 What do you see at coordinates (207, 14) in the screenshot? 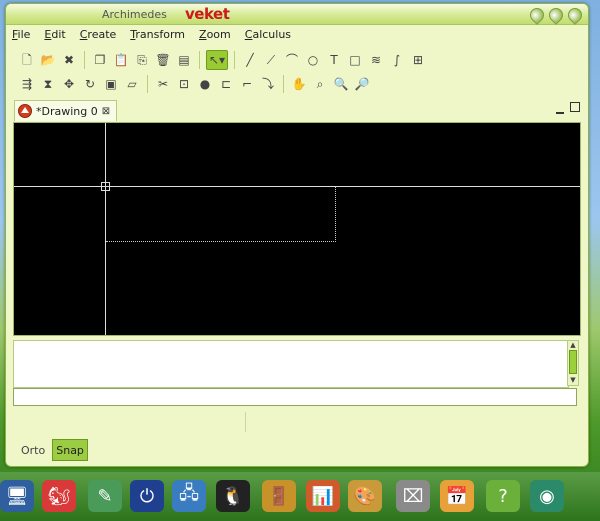
I see `brand-logo: veket` at bounding box center [207, 14].